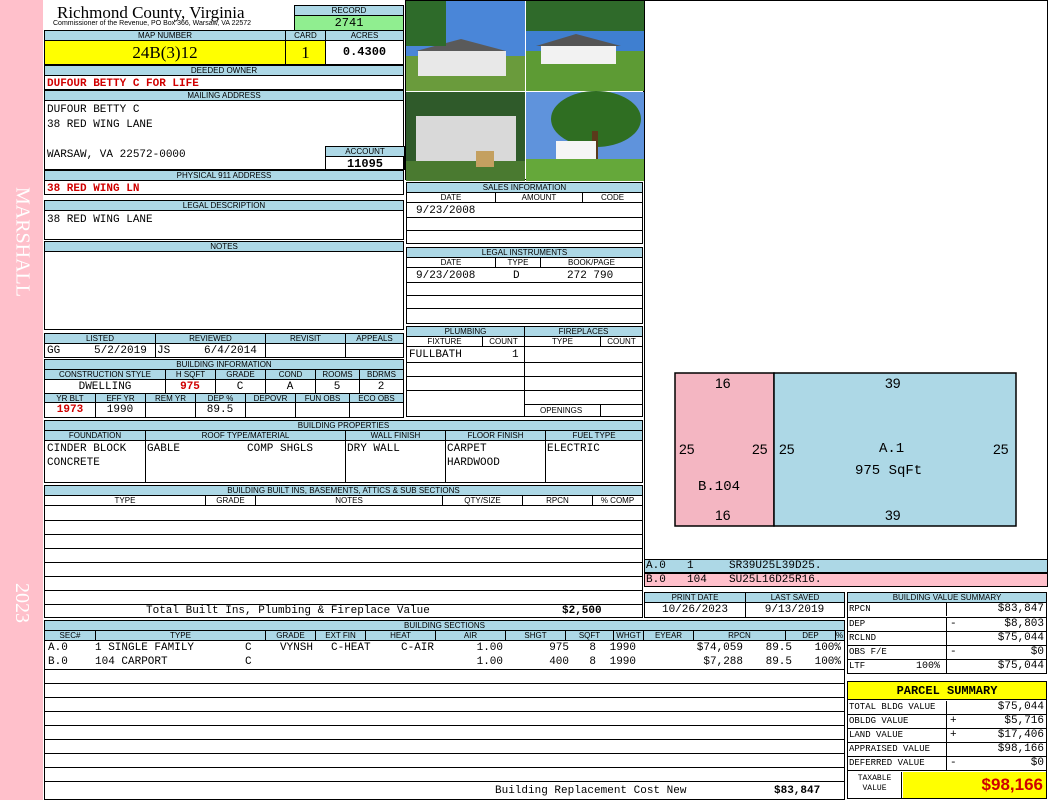  Describe the element at coordinates (297, 648) in the screenshot. I see `section-ext: VYNSH` at that location.